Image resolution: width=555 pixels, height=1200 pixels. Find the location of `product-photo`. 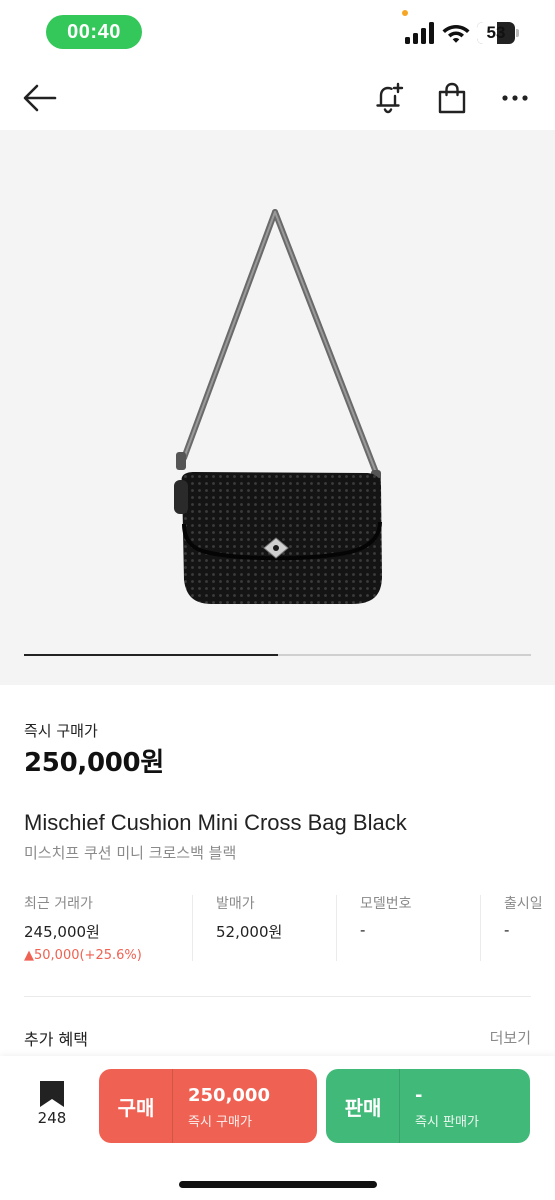

product-photo is located at coordinates (278, 406).